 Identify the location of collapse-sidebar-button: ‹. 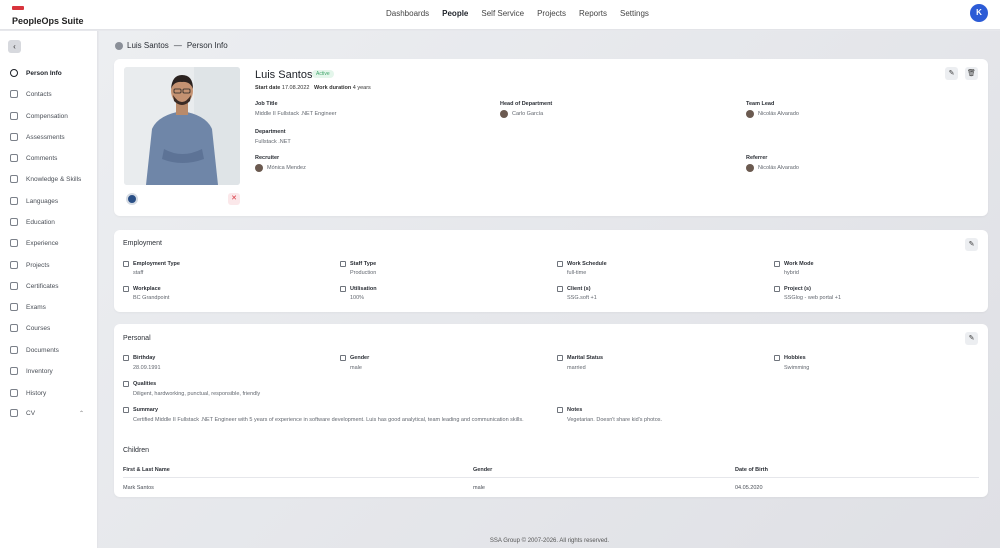
(14, 46).